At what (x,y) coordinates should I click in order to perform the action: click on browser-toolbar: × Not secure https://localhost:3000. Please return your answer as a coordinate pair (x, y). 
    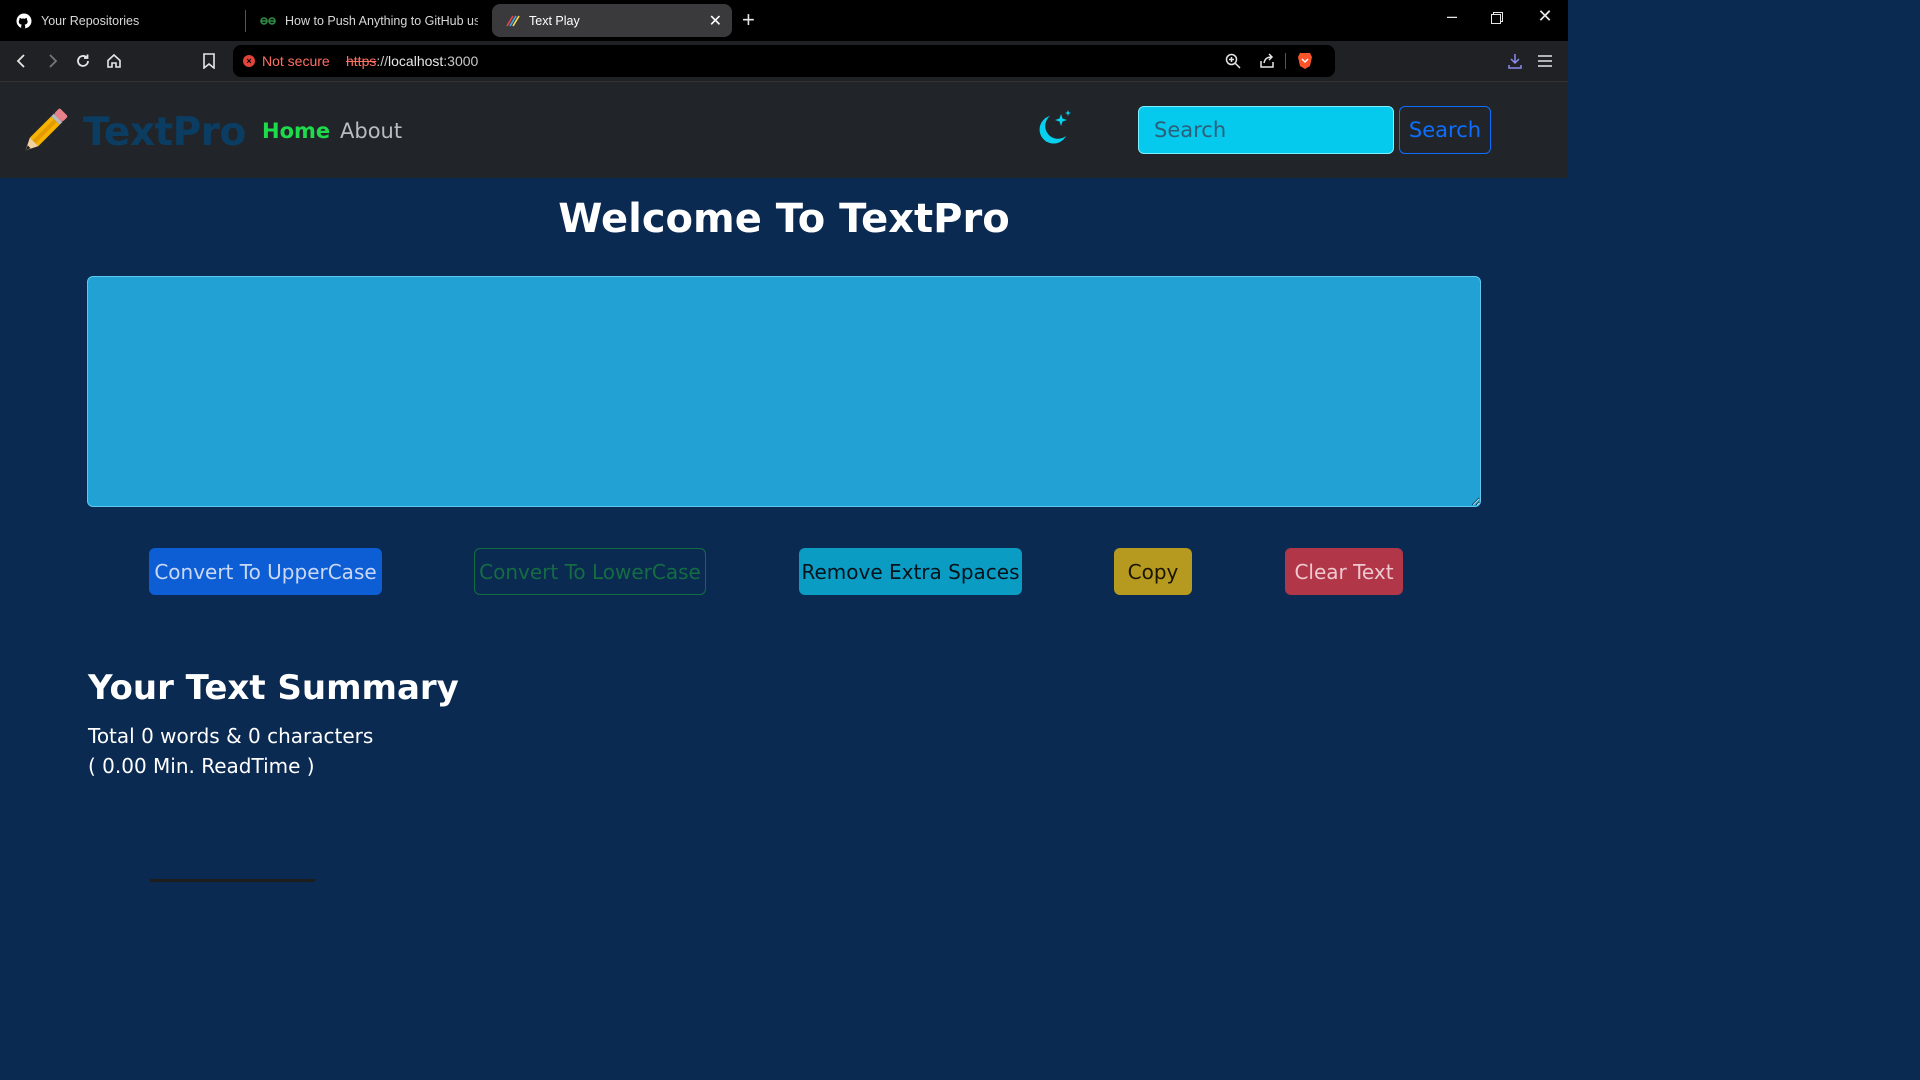
    Looking at the image, I should click on (784, 61).